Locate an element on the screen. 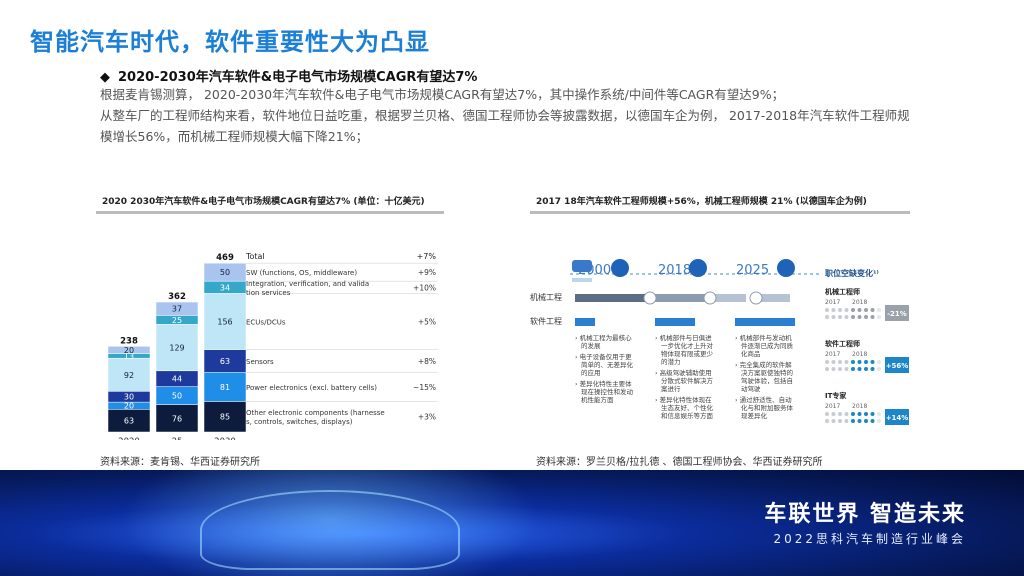  svg-text: 2000 is located at coordinates (594, 270).